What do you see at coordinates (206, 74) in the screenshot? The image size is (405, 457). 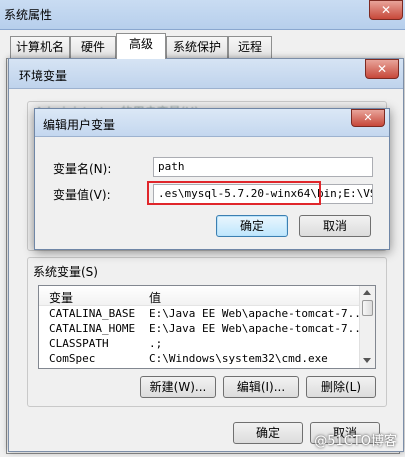 I see `env-titlebar: 环境变量` at bounding box center [206, 74].